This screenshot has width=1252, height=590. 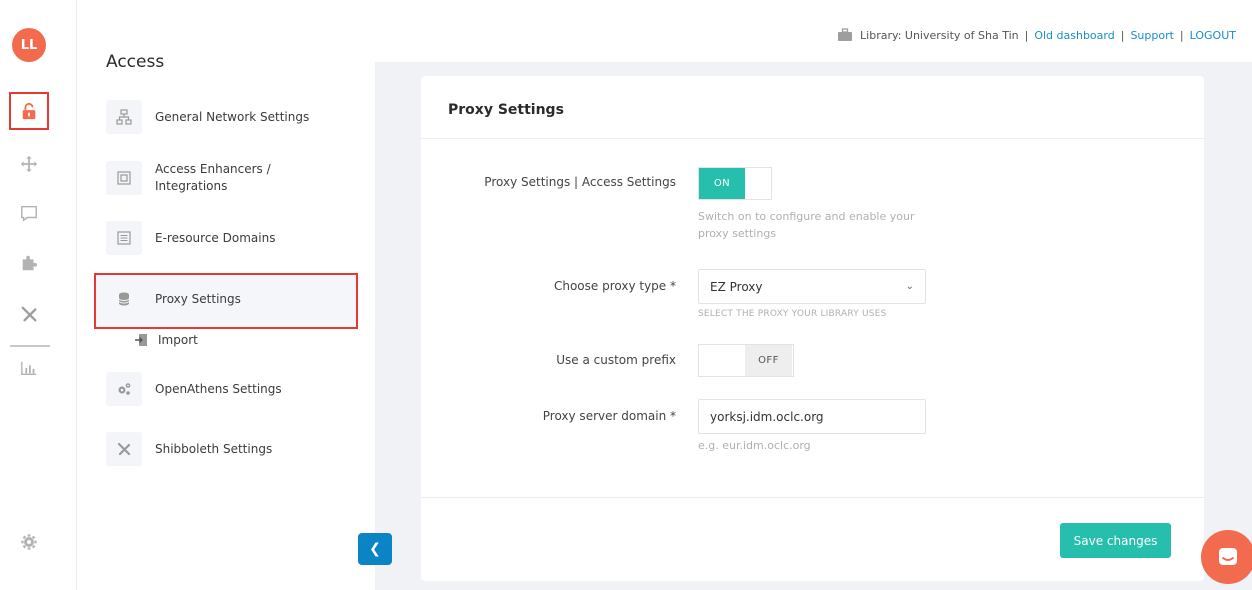 I want to click on icon-rail: LL, so click(x=38, y=295).